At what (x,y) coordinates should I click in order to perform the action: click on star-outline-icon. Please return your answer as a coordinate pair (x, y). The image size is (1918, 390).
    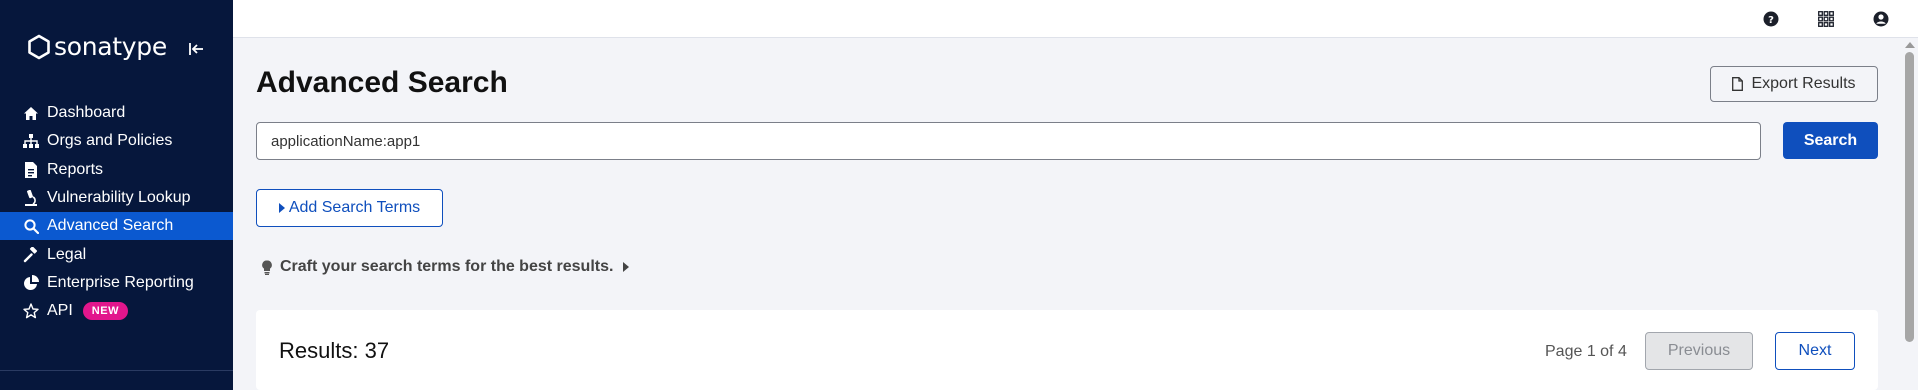
    Looking at the image, I should click on (31, 311).